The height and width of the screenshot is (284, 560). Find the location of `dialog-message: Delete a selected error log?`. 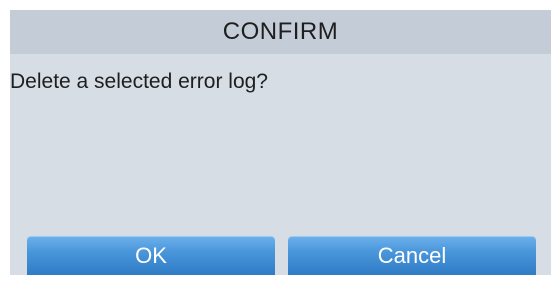

dialog-message: Delete a selected error log? is located at coordinates (139, 81).